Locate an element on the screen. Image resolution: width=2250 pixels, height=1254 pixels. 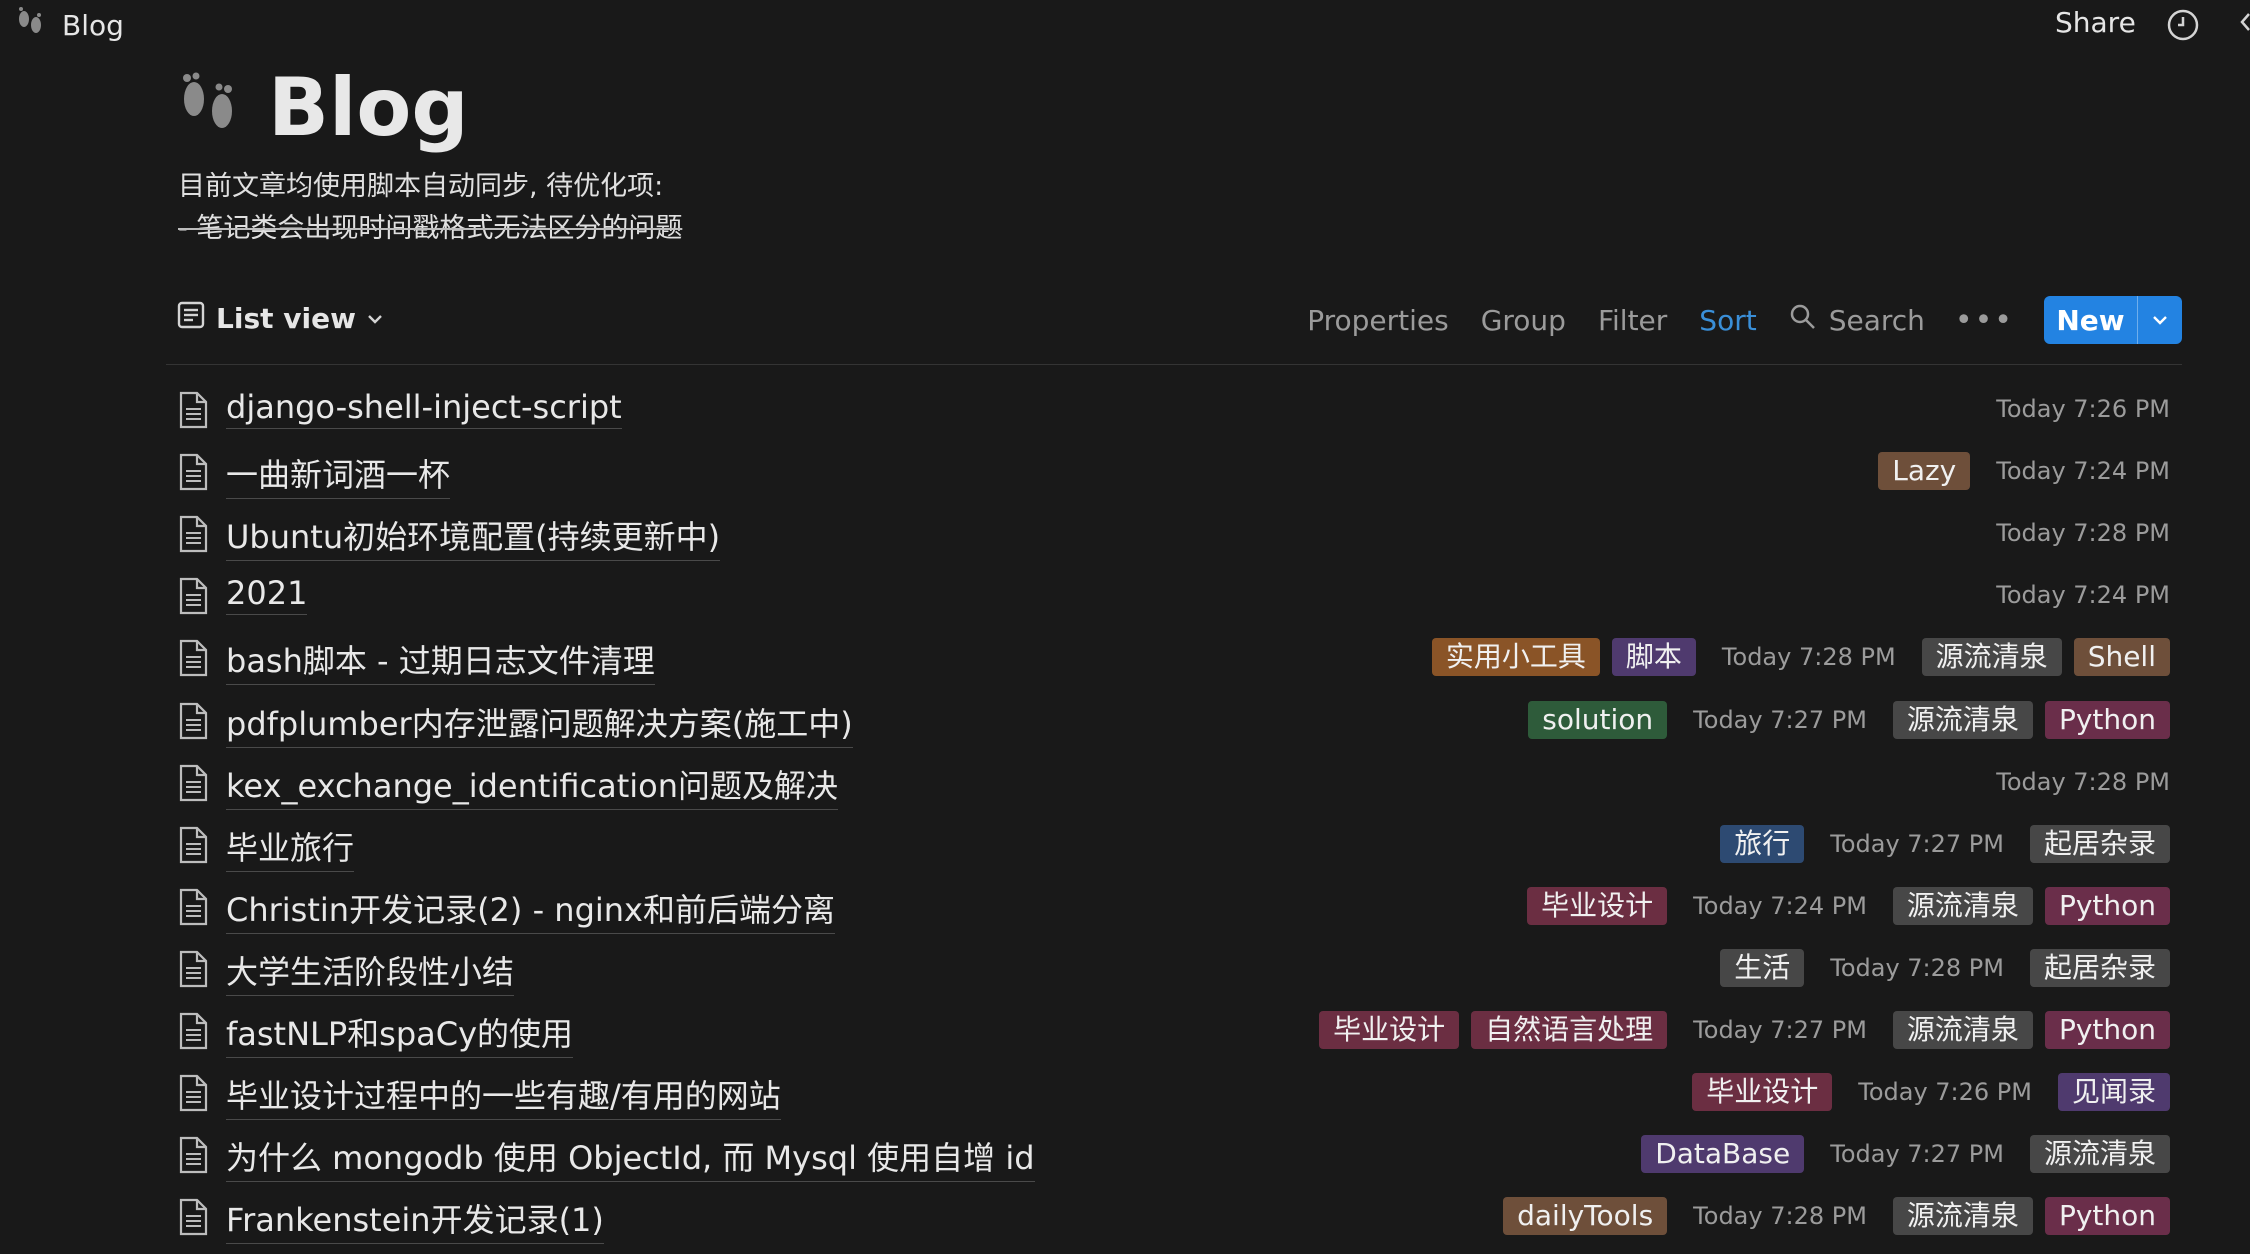
tag-badge: 毕业设计 is located at coordinates (1389, 1030).